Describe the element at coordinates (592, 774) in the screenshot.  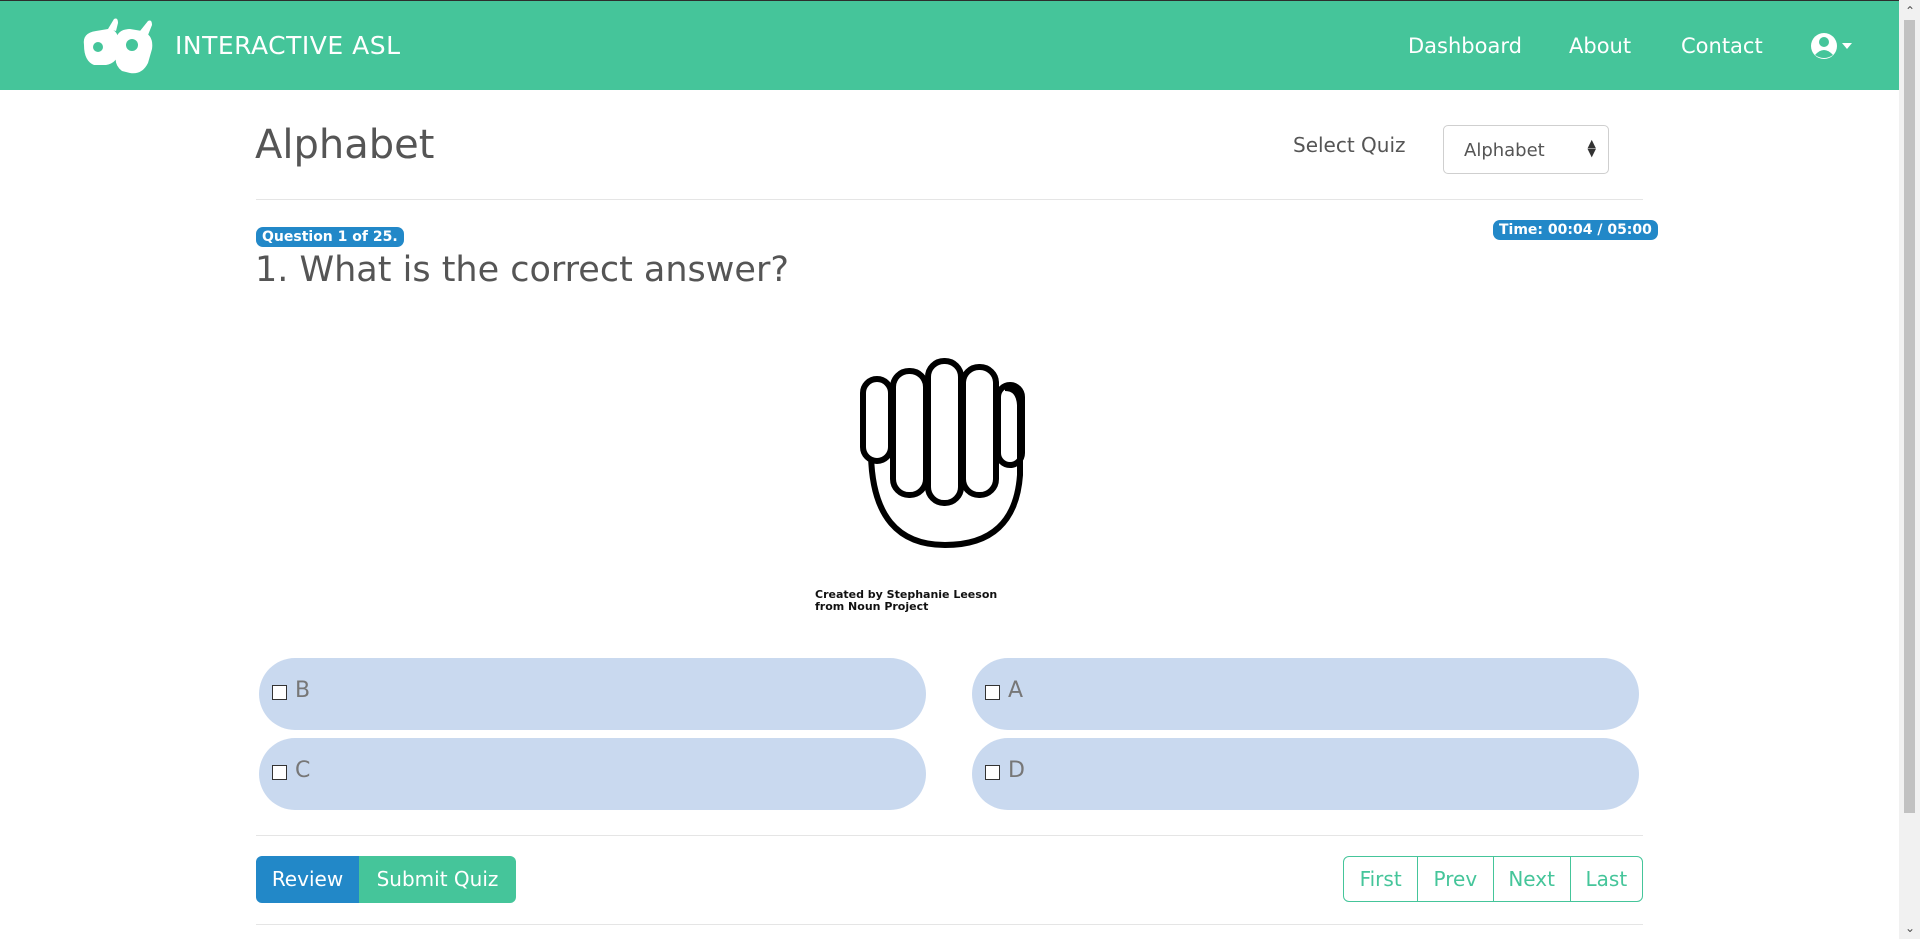
I see `answer-option-c: C` at that location.